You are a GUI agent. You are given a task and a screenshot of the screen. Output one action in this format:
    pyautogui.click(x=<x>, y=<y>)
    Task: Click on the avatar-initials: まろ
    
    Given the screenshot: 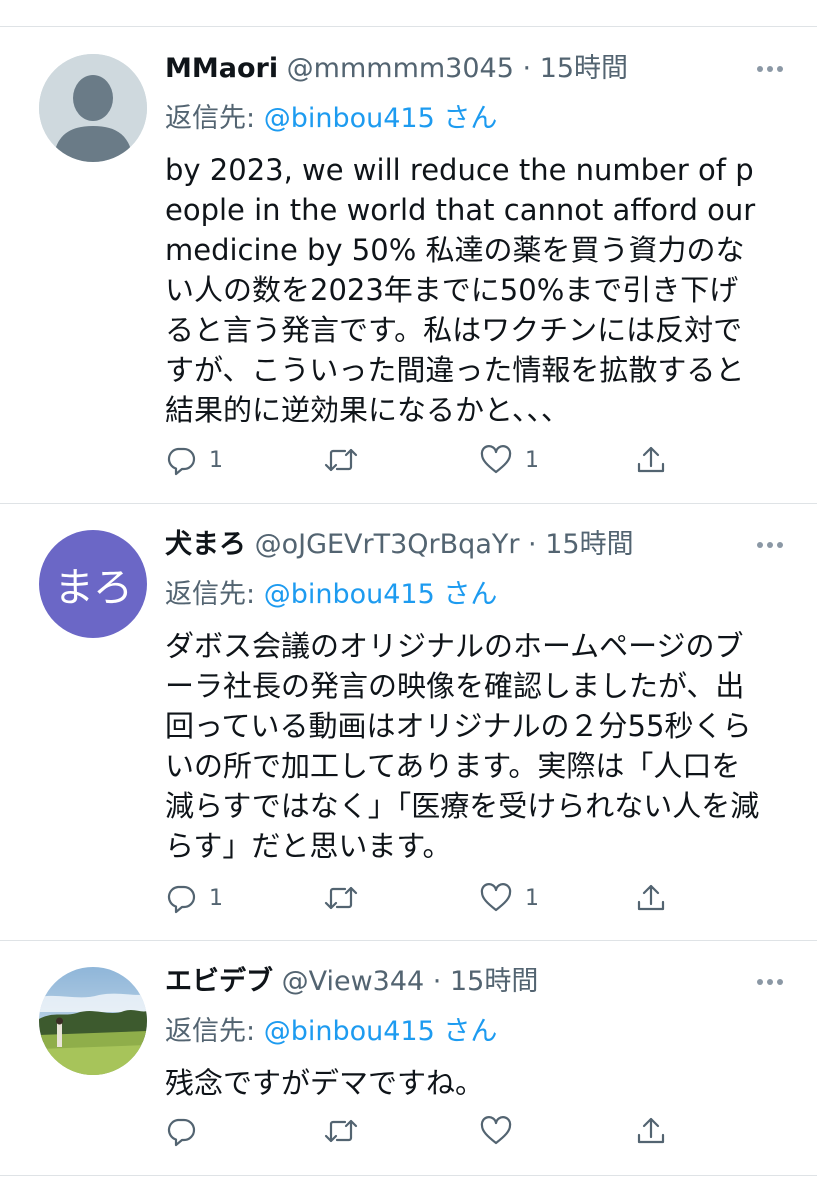 What is the action you would take?
    pyautogui.click(x=93, y=588)
    